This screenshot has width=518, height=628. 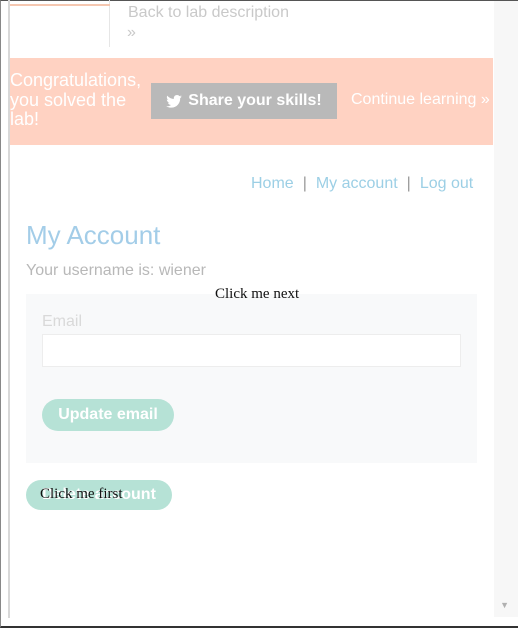 I want to click on share-skills-button: Share your skills!, so click(x=244, y=101).